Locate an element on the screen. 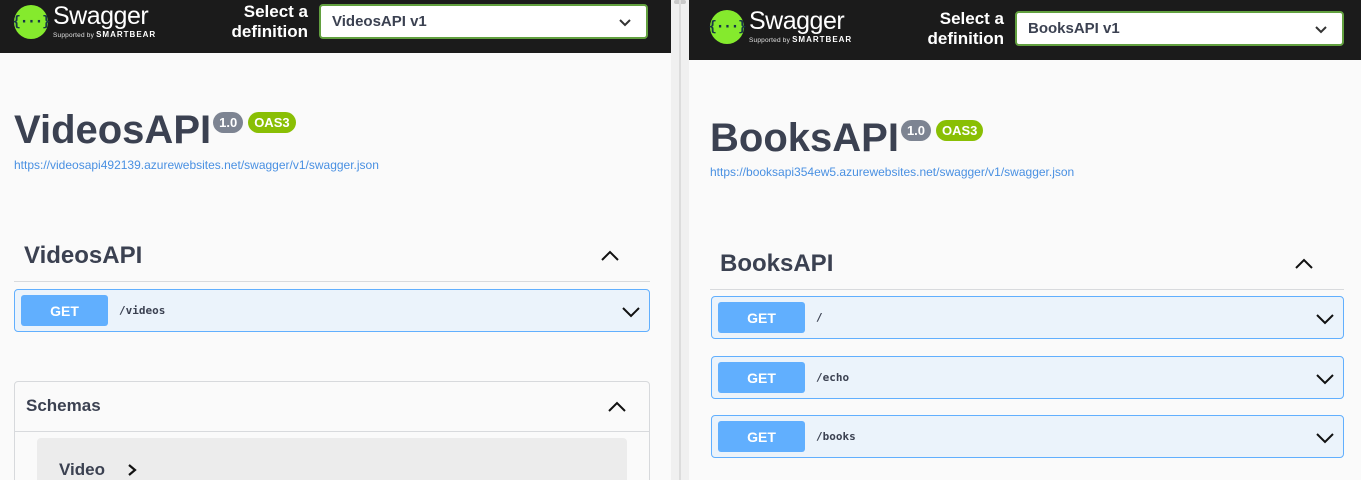 Image resolution: width=1361 pixels, height=480 pixels. operation-path: /videos is located at coordinates (142, 310).